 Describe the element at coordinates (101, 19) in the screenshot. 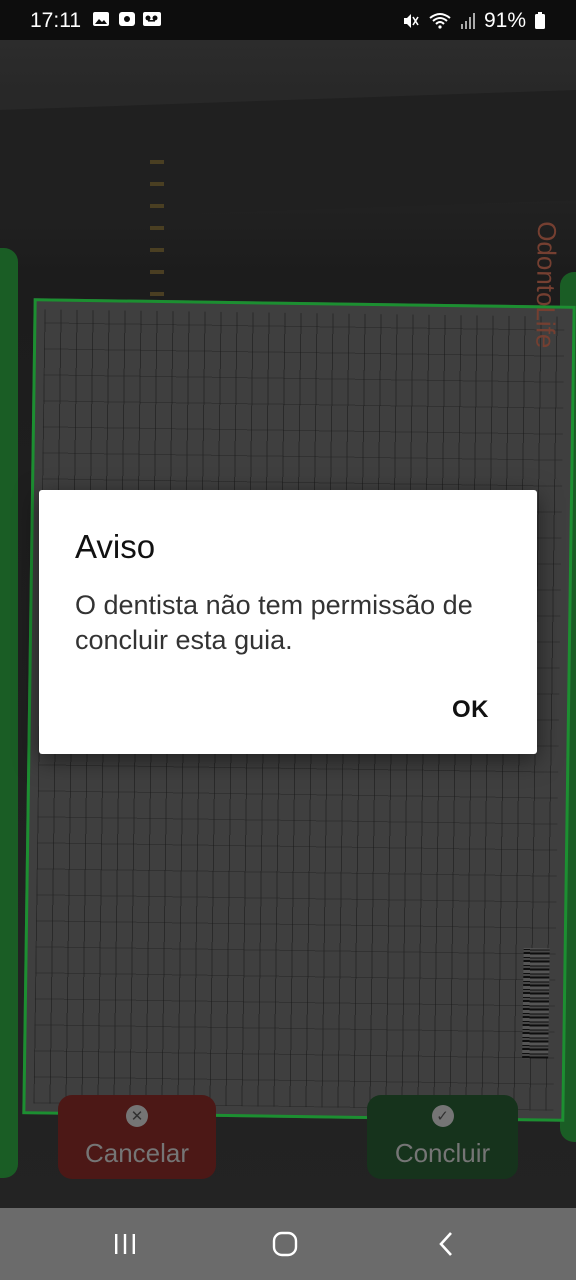

I see `gallery-icon` at that location.